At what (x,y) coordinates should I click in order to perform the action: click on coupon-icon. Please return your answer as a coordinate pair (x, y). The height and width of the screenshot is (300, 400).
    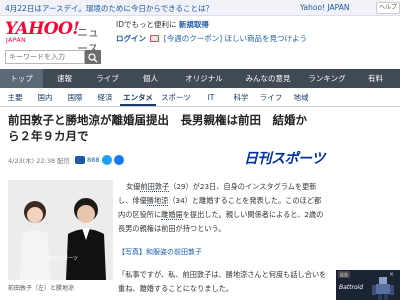
    Looking at the image, I should click on (155, 38).